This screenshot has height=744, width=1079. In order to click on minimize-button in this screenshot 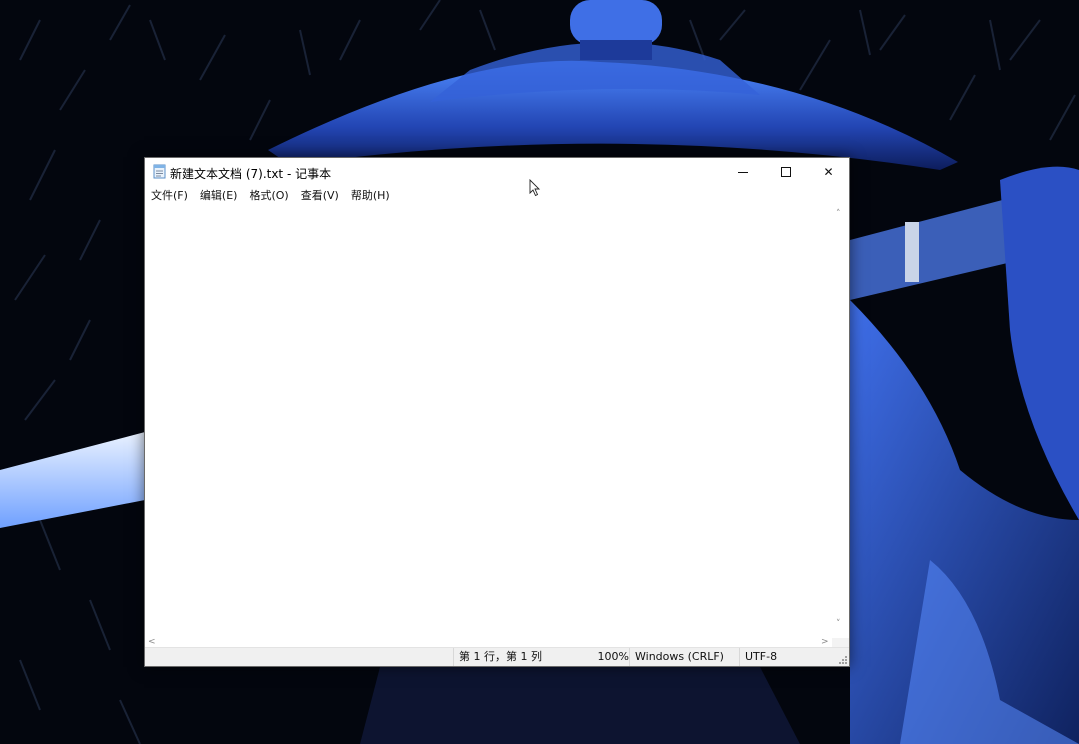, I will do `click(742, 172)`.